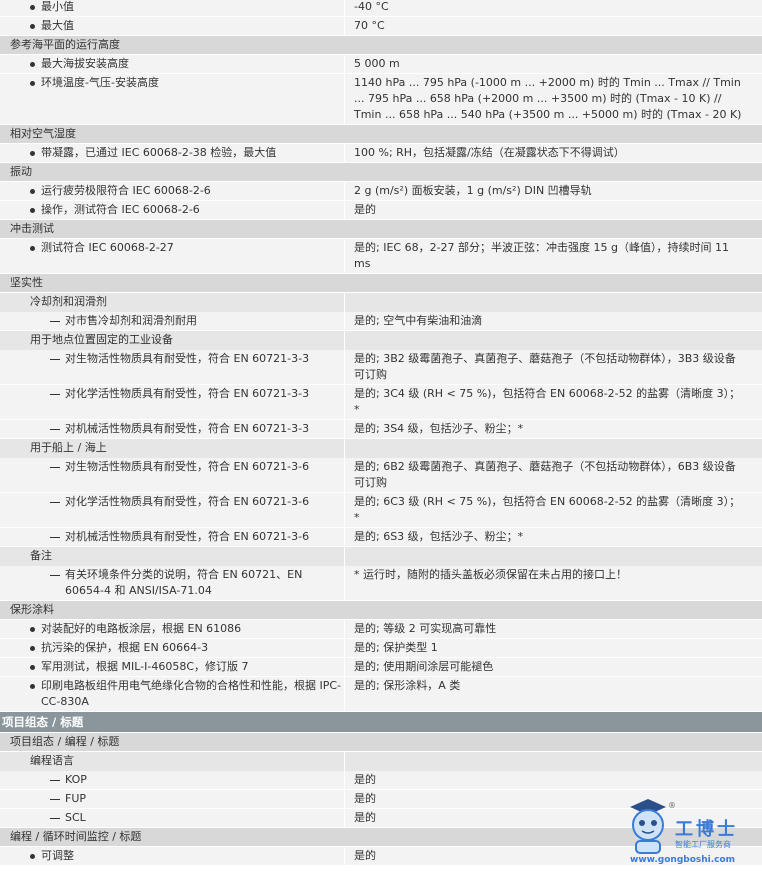 This screenshot has width=762, height=880. Describe the element at coordinates (381, 210) in the screenshot. I see `spec-row: 操作，测试符合 IEC 60068-2-6 是的` at that location.